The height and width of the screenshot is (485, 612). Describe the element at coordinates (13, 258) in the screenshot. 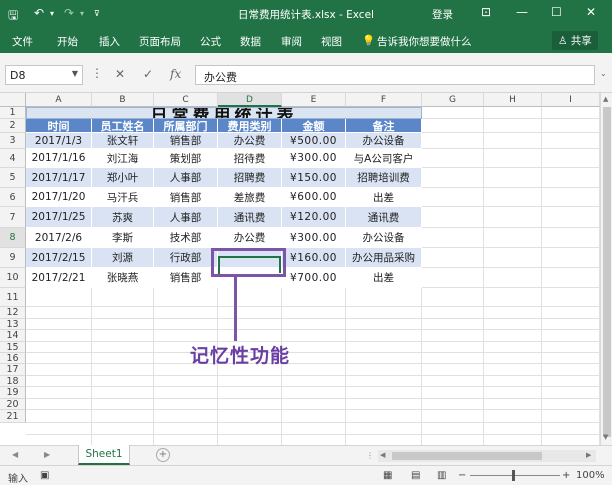

I see `row-header-9: 9` at that location.